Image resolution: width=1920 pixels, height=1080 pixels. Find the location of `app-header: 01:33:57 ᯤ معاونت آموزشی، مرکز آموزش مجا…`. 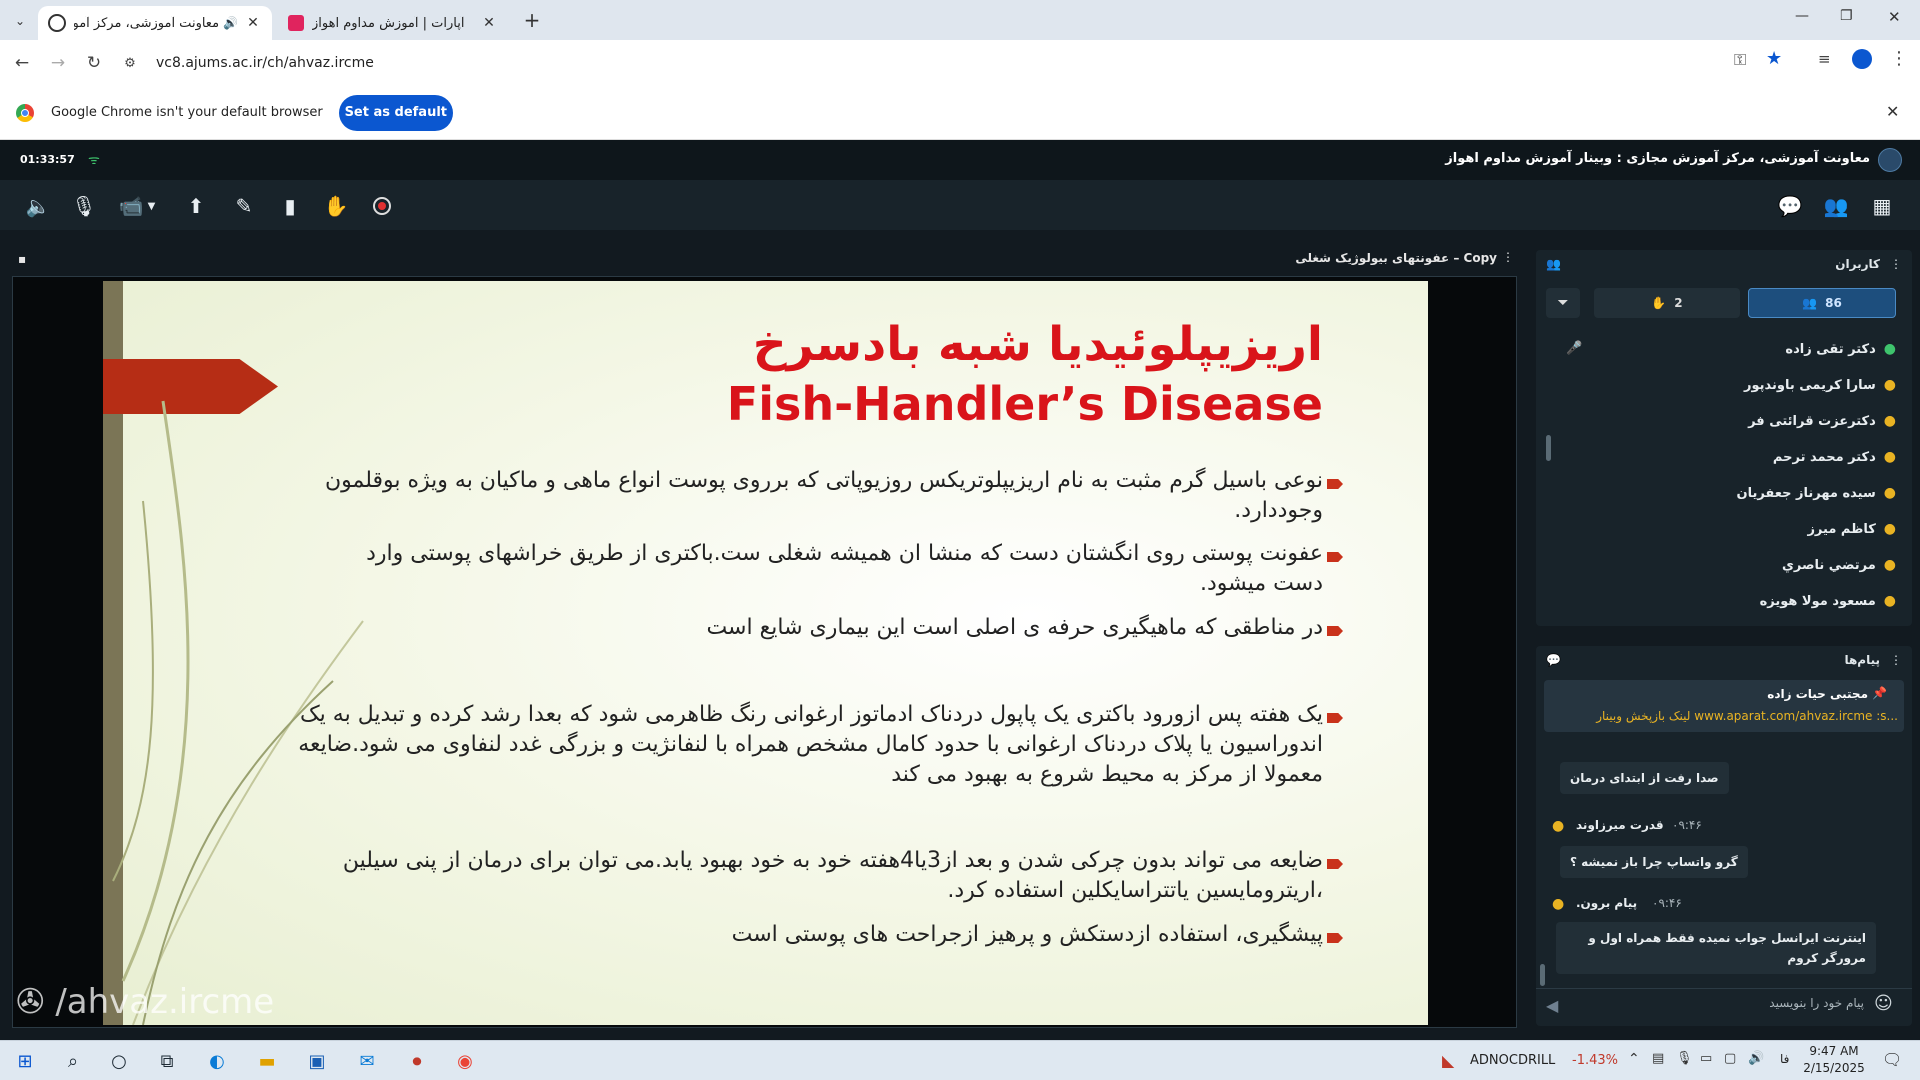

app-header: 01:33:57 ᯤ معاونت آموزشی، مرکز آموزش مجا… is located at coordinates (960, 160).